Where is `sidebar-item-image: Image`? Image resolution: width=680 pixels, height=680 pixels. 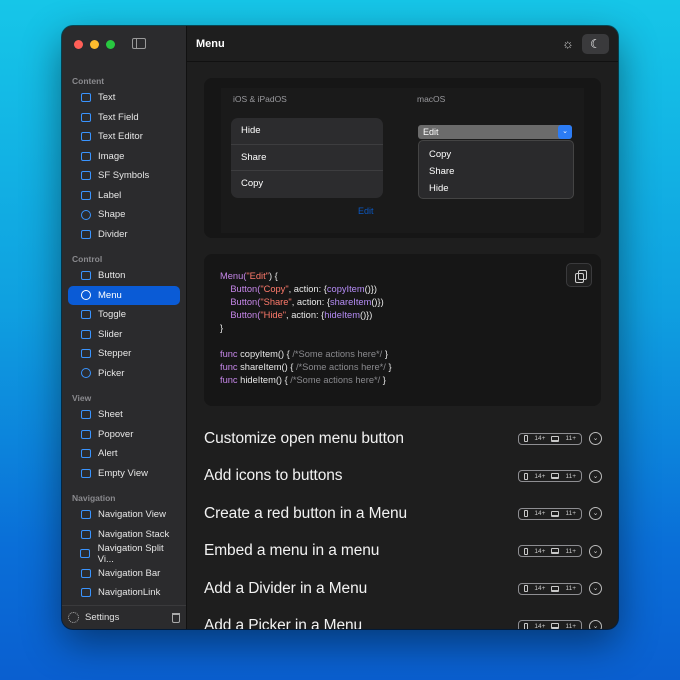 sidebar-item-image: Image is located at coordinates (124, 157).